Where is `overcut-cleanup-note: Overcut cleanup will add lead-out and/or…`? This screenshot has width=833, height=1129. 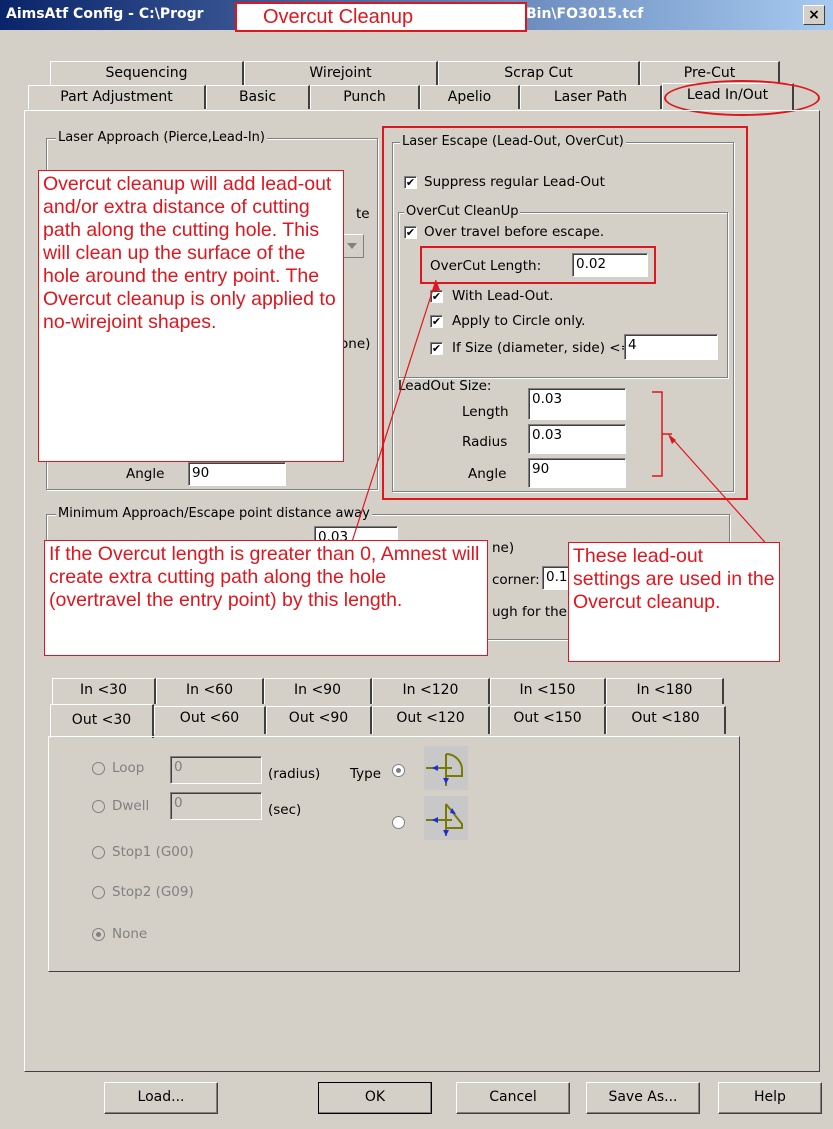 overcut-cleanup-note: Overcut cleanup will add lead-out and/or… is located at coordinates (191, 316).